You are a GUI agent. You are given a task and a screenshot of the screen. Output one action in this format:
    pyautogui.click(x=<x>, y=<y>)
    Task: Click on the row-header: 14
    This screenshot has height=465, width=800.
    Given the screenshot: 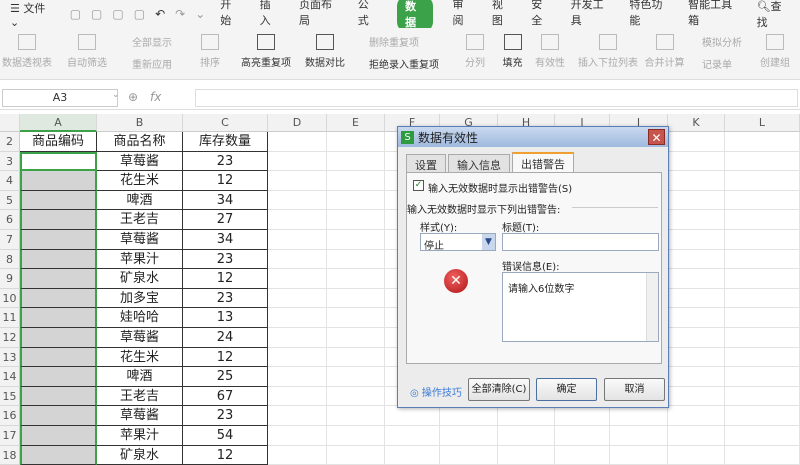 What is the action you would take?
    pyautogui.click(x=10, y=377)
    